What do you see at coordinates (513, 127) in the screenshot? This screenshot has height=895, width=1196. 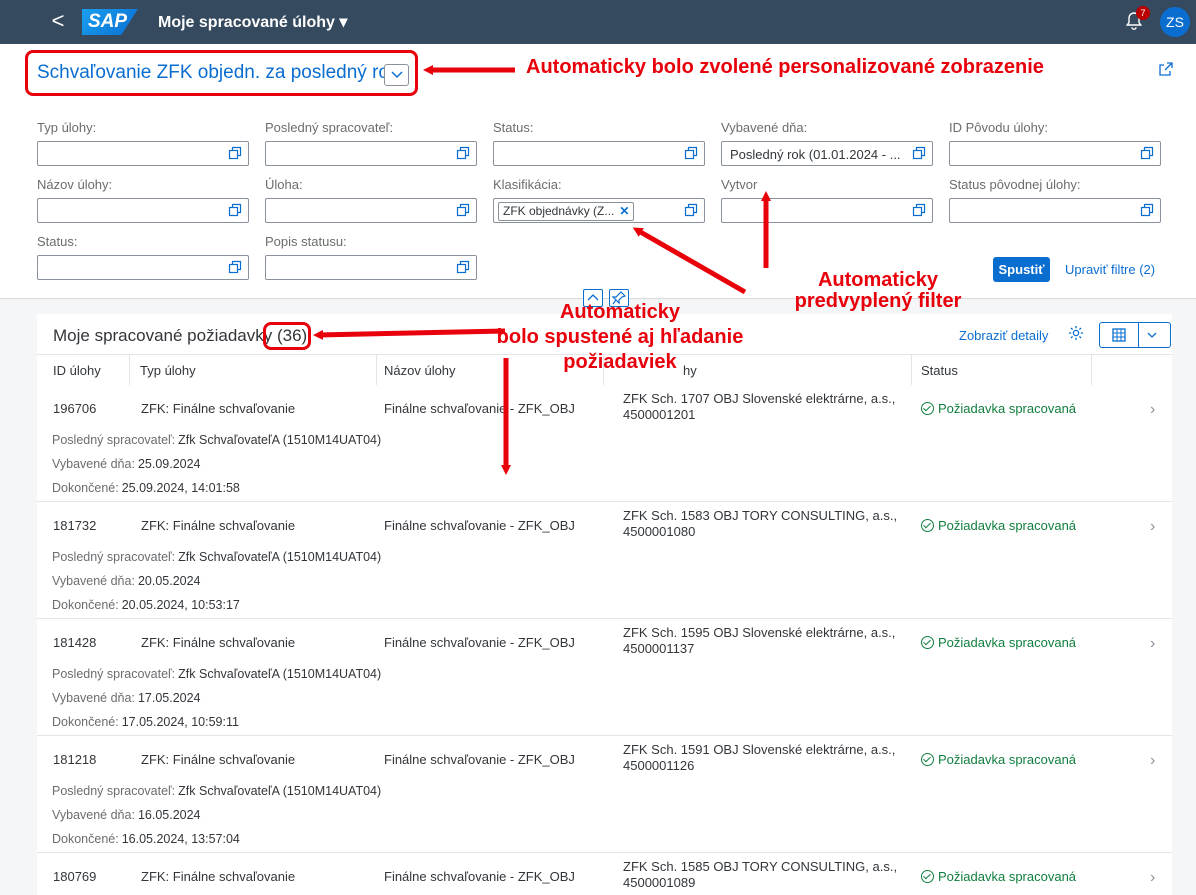 I see `filter-label-status: Status:` at bounding box center [513, 127].